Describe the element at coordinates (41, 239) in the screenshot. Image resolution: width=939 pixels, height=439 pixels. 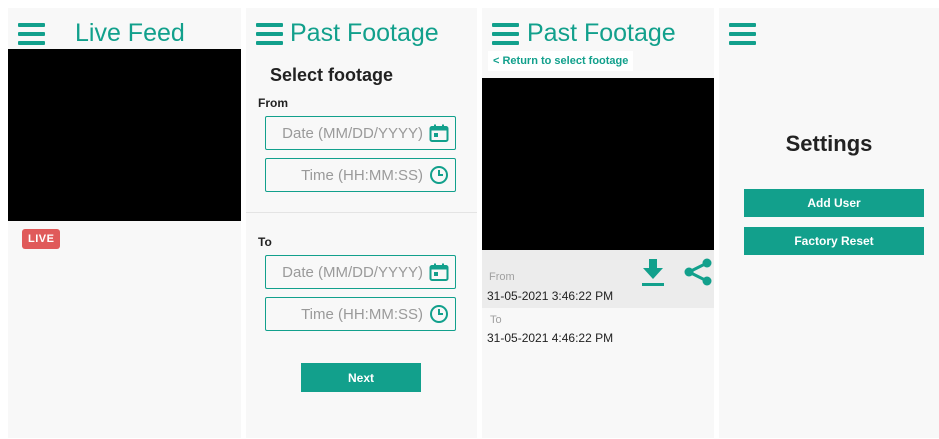
I see `live-badge: LIVE` at that location.